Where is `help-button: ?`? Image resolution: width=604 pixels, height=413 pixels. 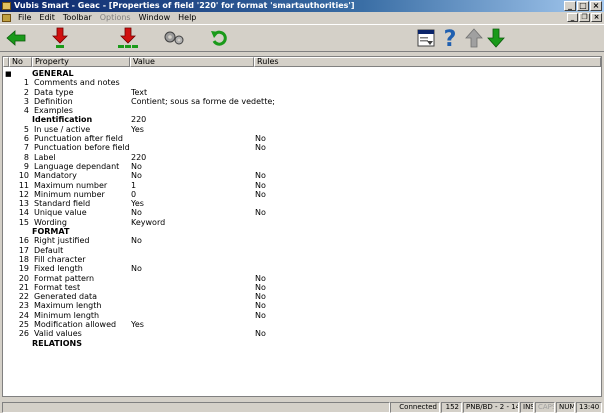
help-button: ? is located at coordinates (450, 38).